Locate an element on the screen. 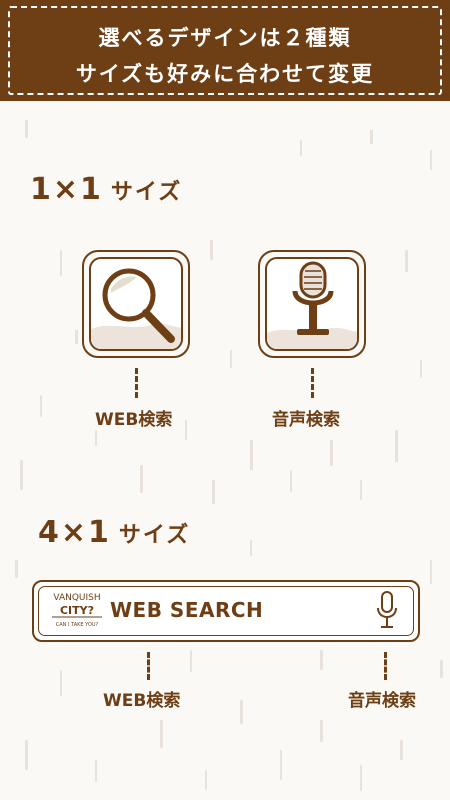  web-search-connector-4x1 is located at coordinates (148, 666).